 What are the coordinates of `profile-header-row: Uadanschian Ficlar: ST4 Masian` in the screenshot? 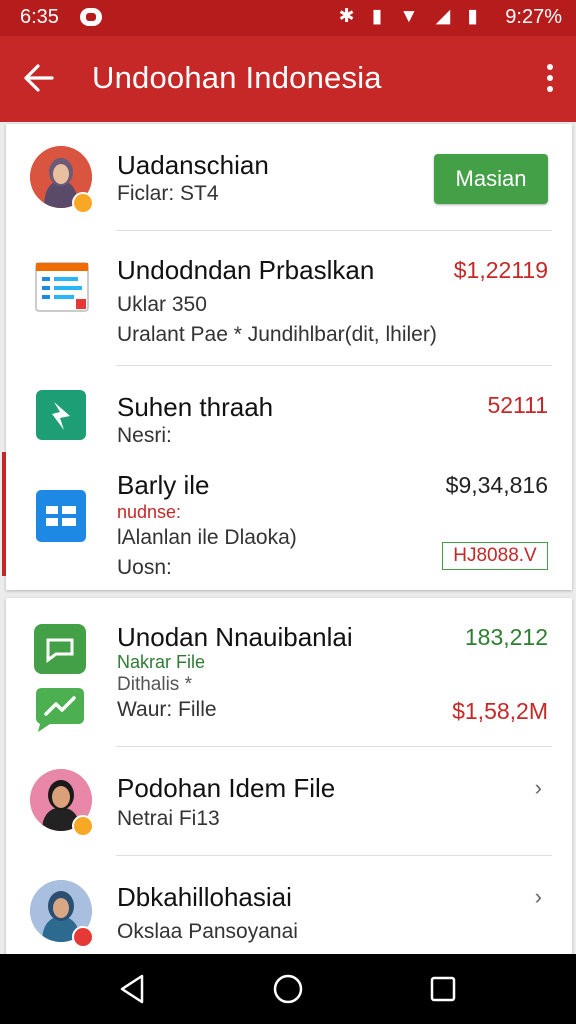 It's located at (289, 177).